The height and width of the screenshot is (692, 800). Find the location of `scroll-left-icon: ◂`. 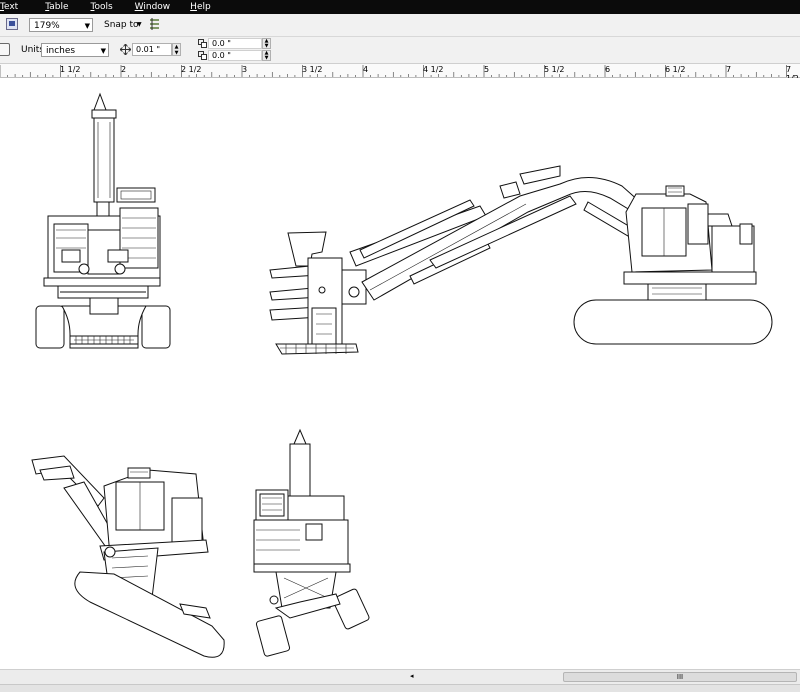

scroll-left-icon: ◂ is located at coordinates (412, 676).